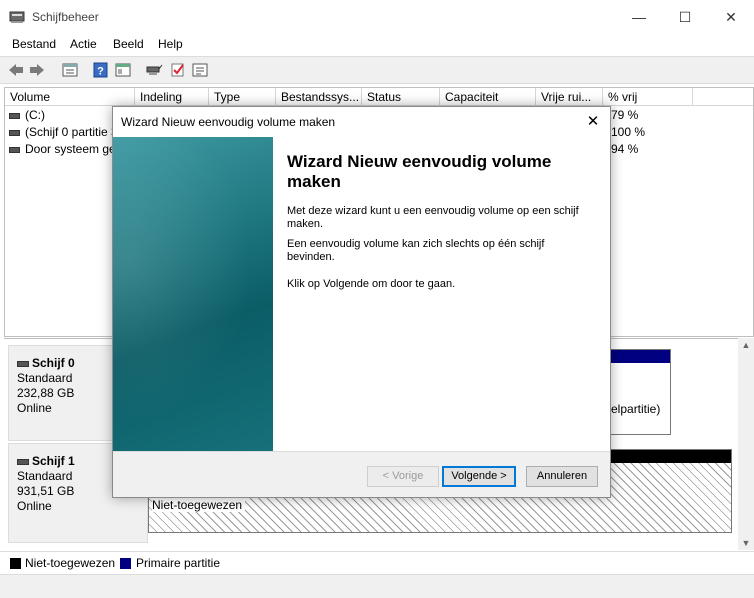 The height and width of the screenshot is (598, 754). What do you see at coordinates (83, 44) in the screenshot?
I see `menu-actie: Actie` at bounding box center [83, 44].